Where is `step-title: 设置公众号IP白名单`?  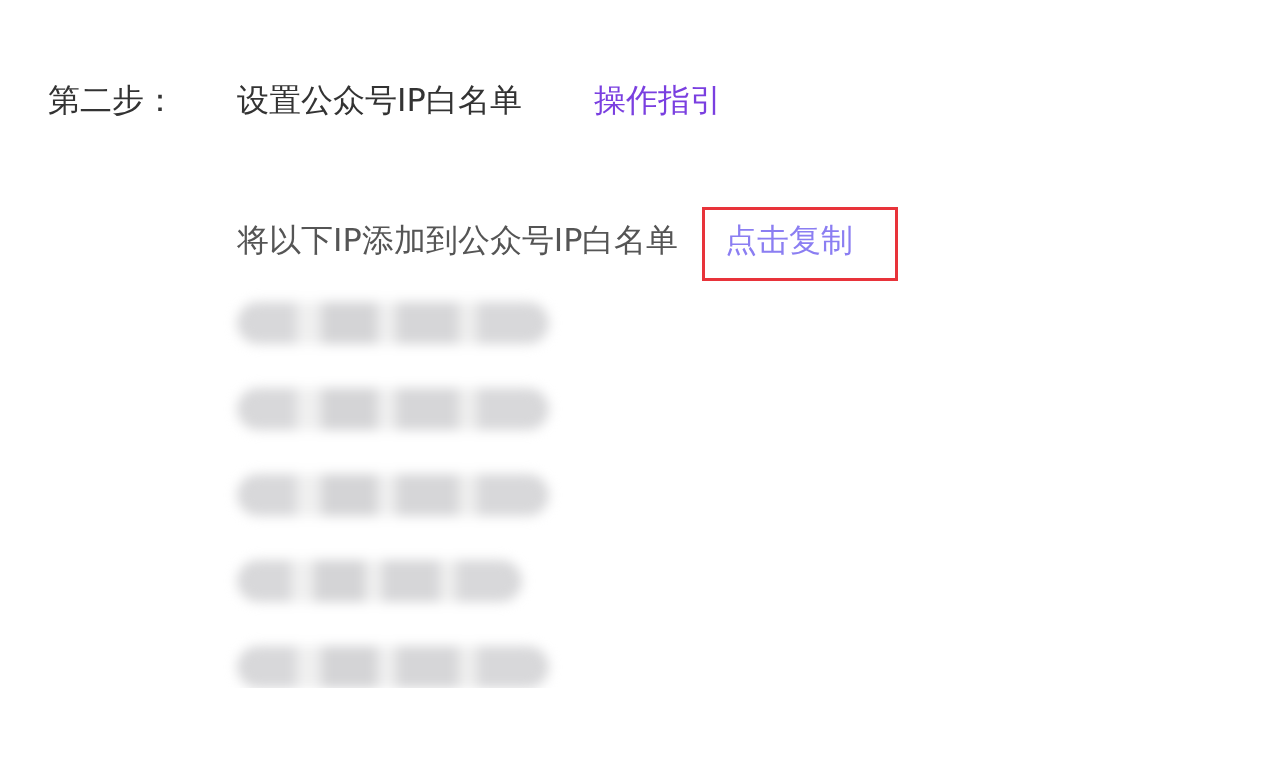
step-title: 设置公众号IP白名单 is located at coordinates (379, 100).